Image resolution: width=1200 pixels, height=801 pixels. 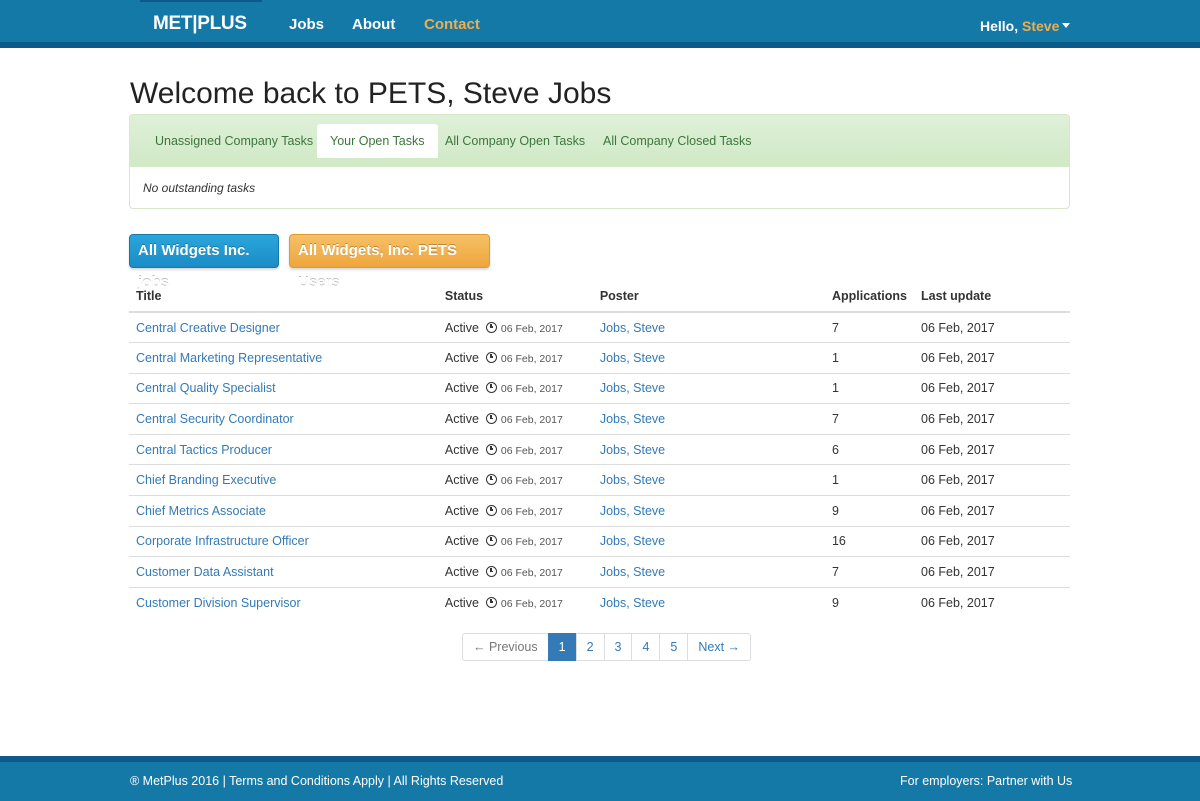 What do you see at coordinates (869, 449) in the screenshot?
I see `job-applications: 6` at bounding box center [869, 449].